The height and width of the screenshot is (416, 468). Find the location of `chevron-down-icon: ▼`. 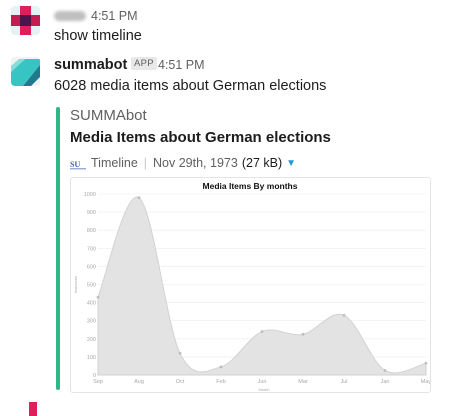

chevron-down-icon: ▼ is located at coordinates (291, 163).